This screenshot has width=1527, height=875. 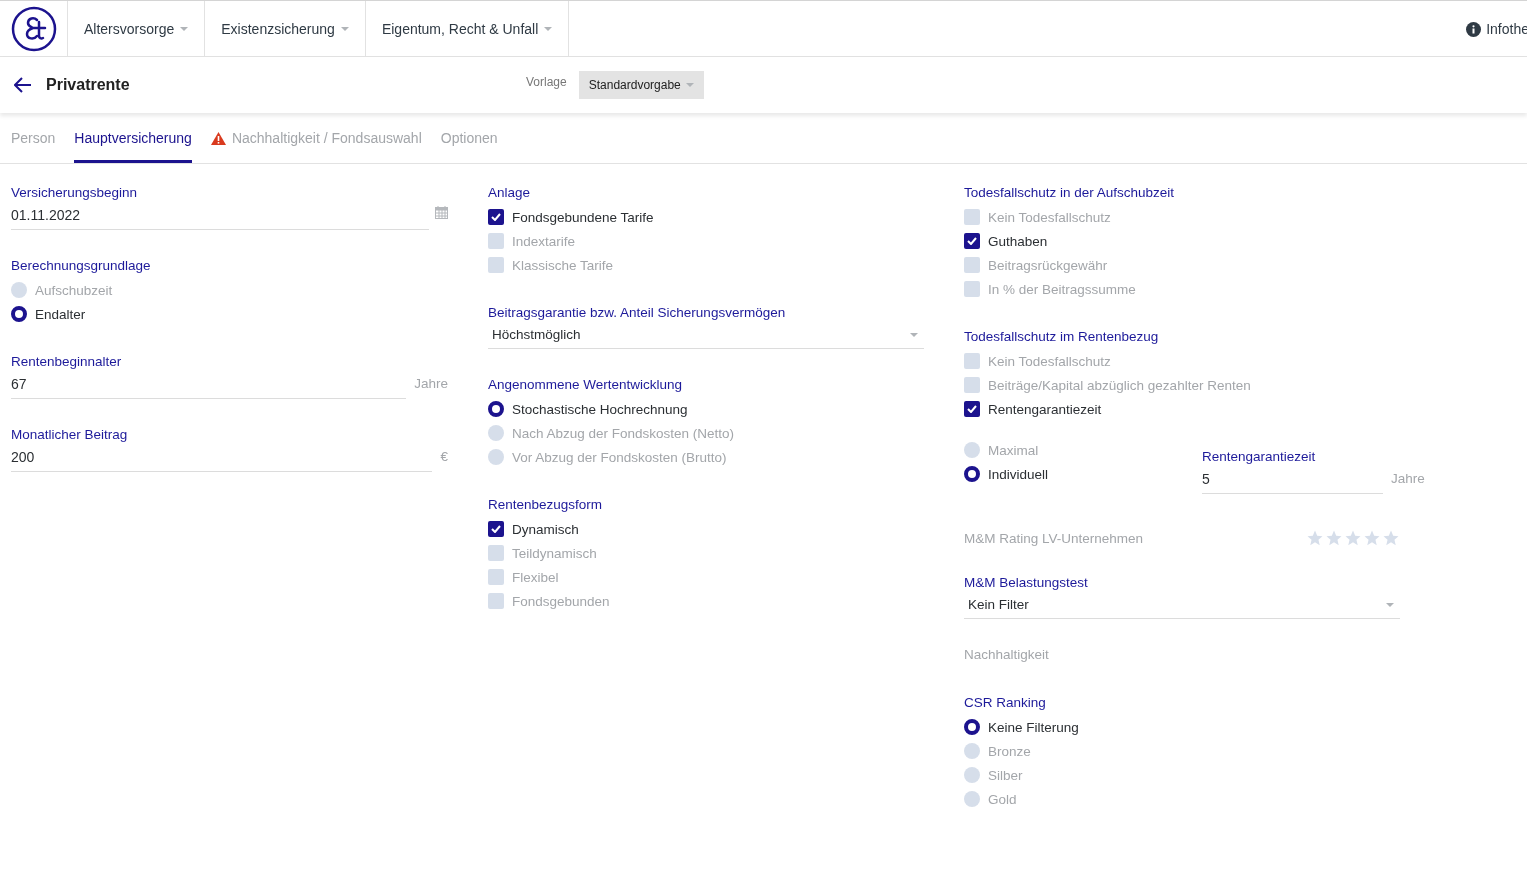 What do you see at coordinates (209, 386) in the screenshot?
I see `input-field: 67` at bounding box center [209, 386].